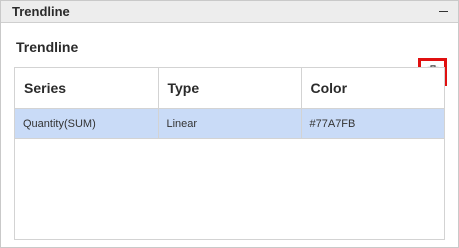  What do you see at coordinates (87, 123) in the screenshot?
I see `cell-series: Quantity(SUM)` at bounding box center [87, 123].